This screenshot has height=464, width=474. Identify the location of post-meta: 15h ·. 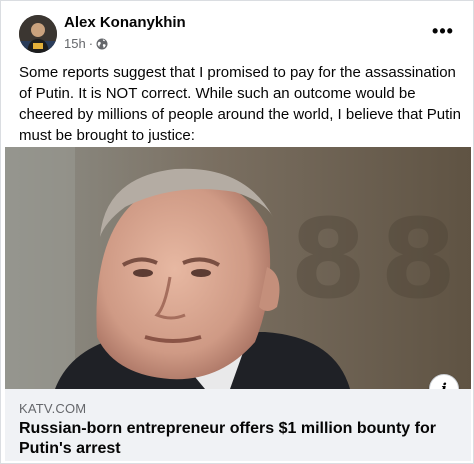
(86, 43).